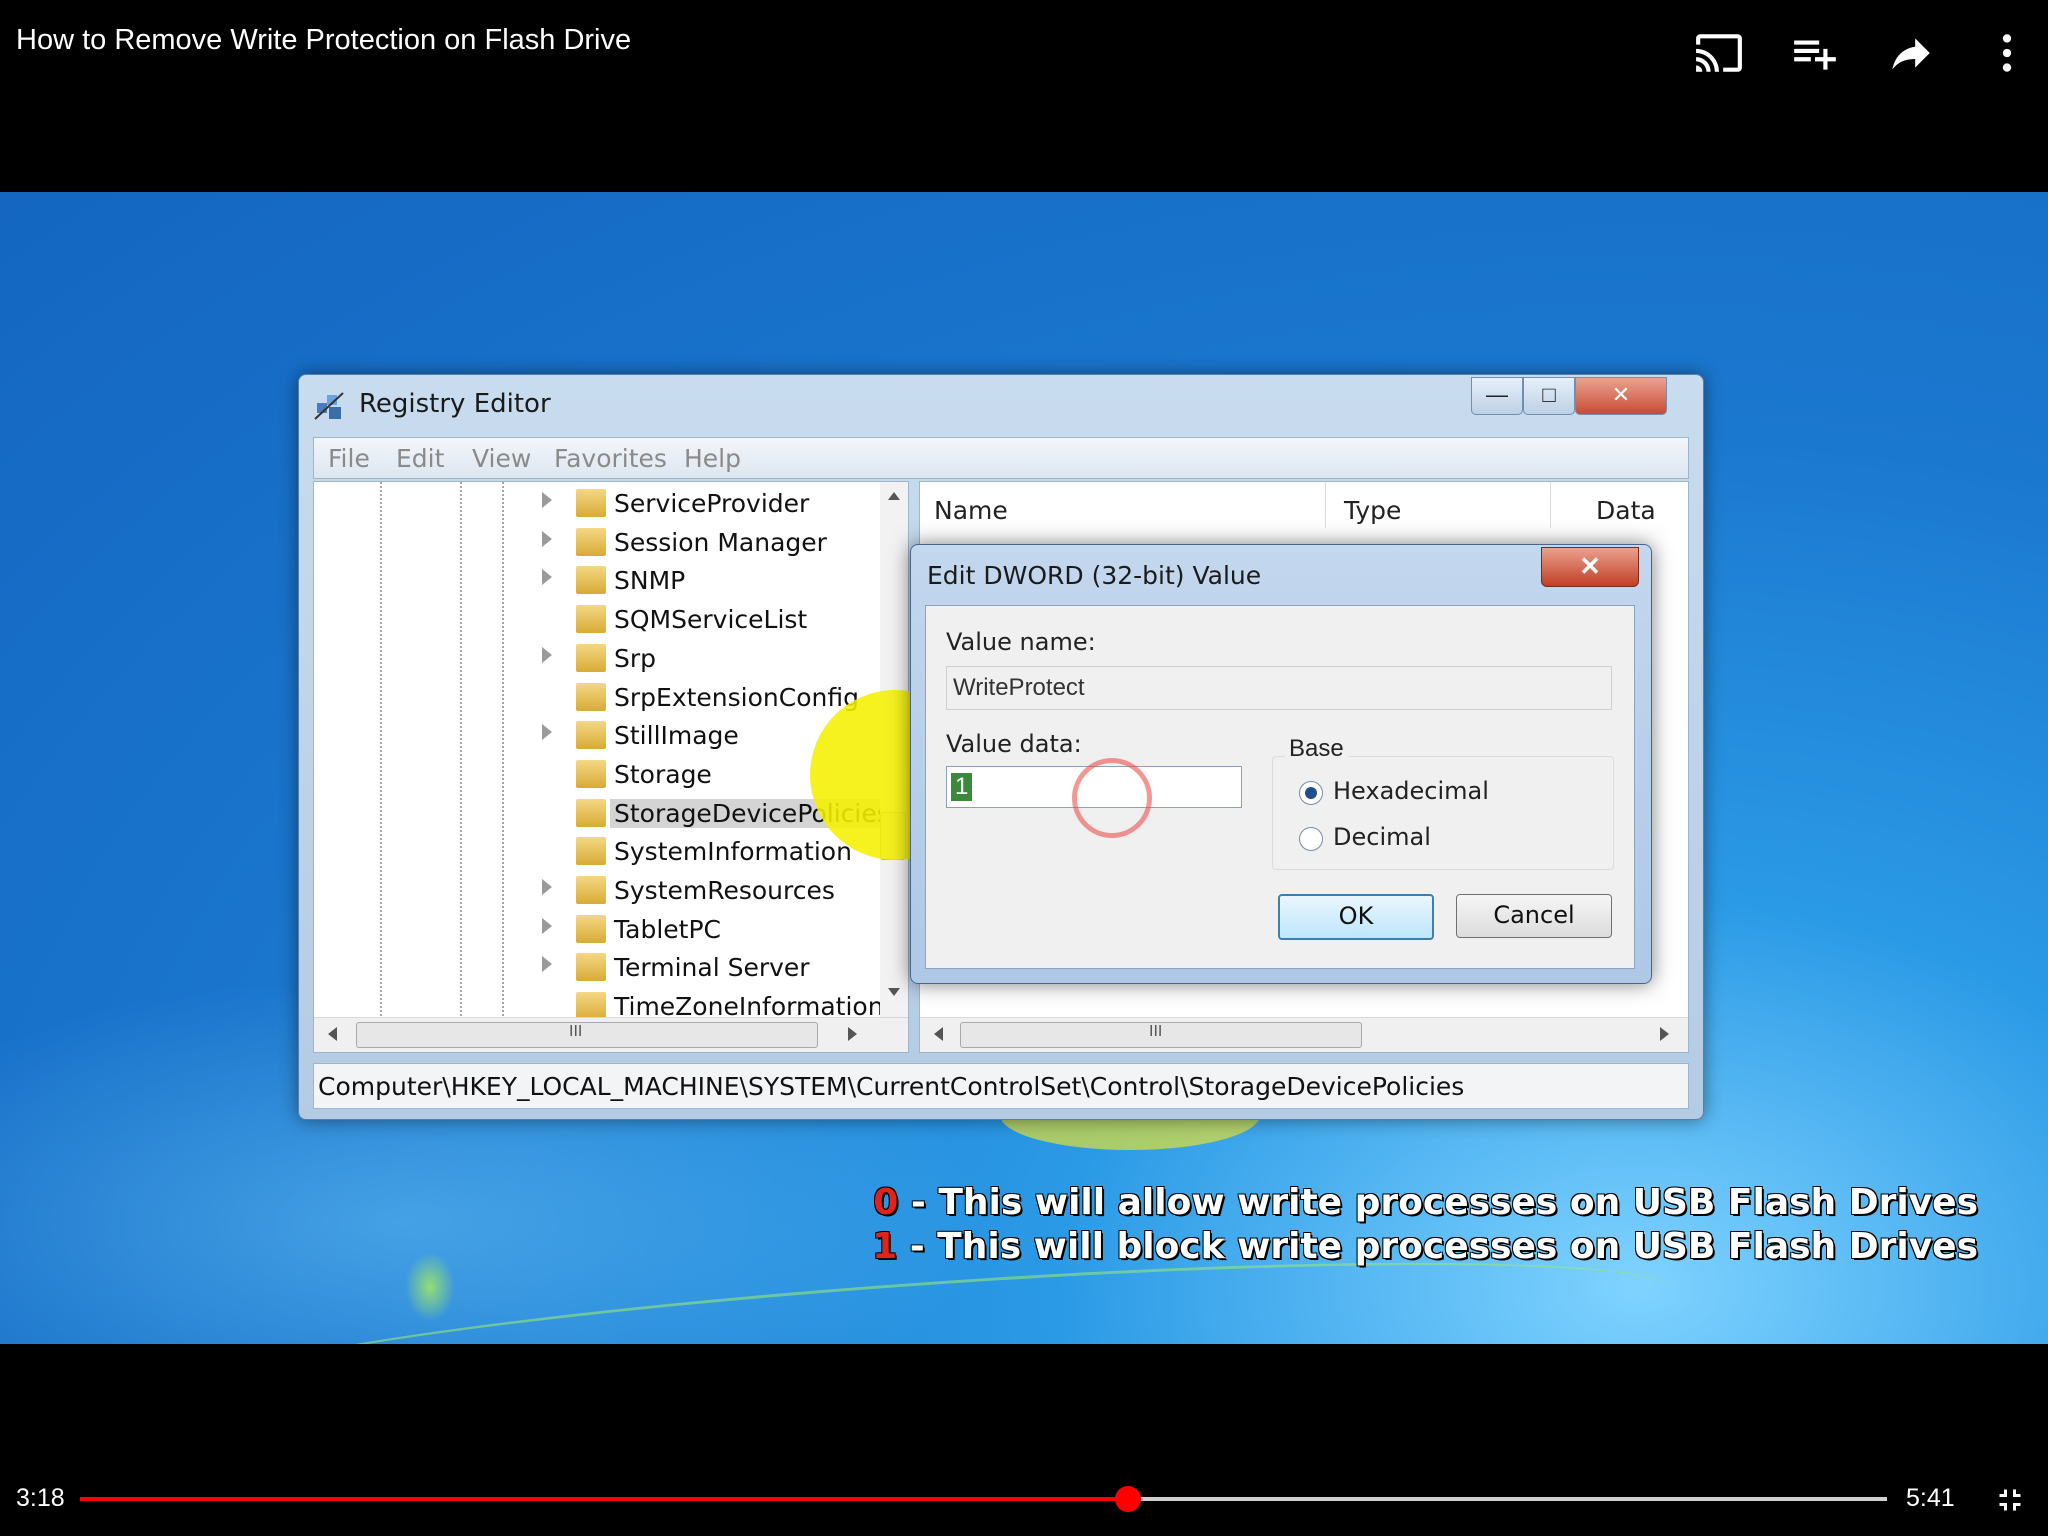 Image resolution: width=2048 pixels, height=1536 pixels. I want to click on dialog-close-button: ✕, so click(1590, 567).